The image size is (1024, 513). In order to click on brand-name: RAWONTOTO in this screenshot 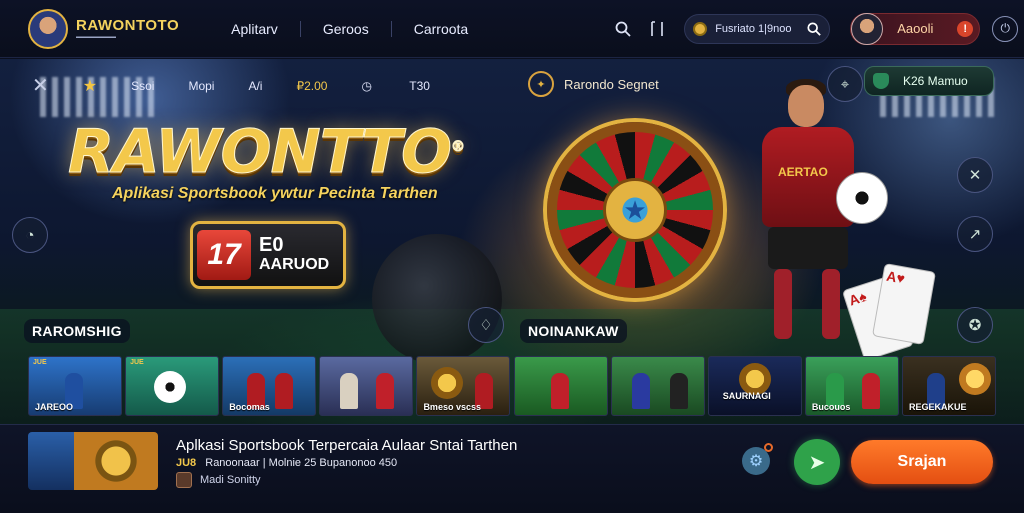, I will do `click(128, 25)`.